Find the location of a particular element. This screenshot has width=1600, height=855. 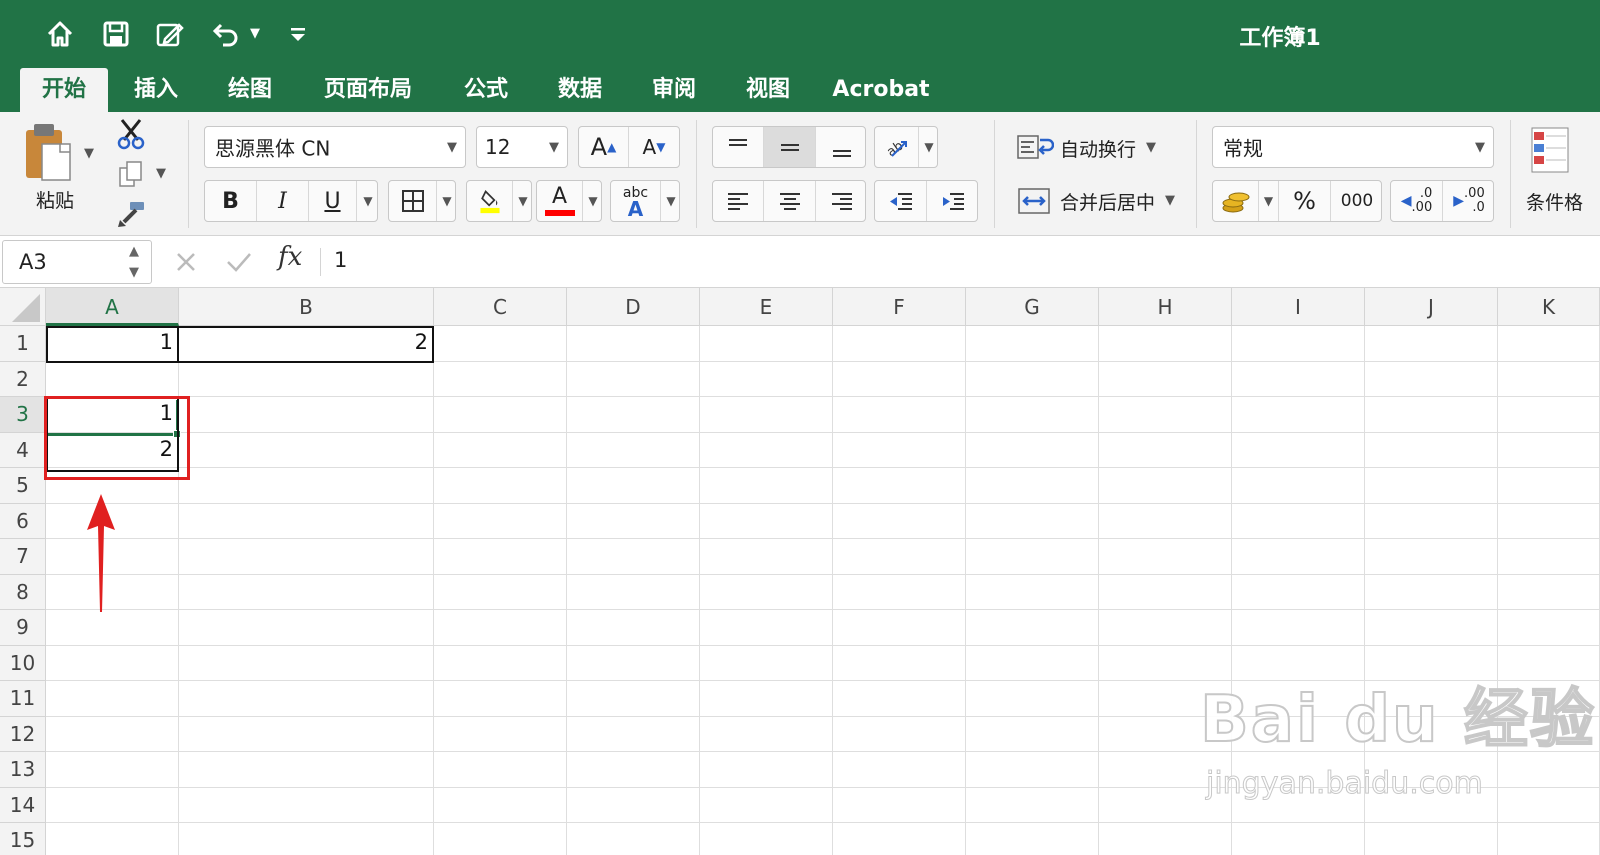

tab-acrobat: Acrobat is located at coordinates (881, 90).